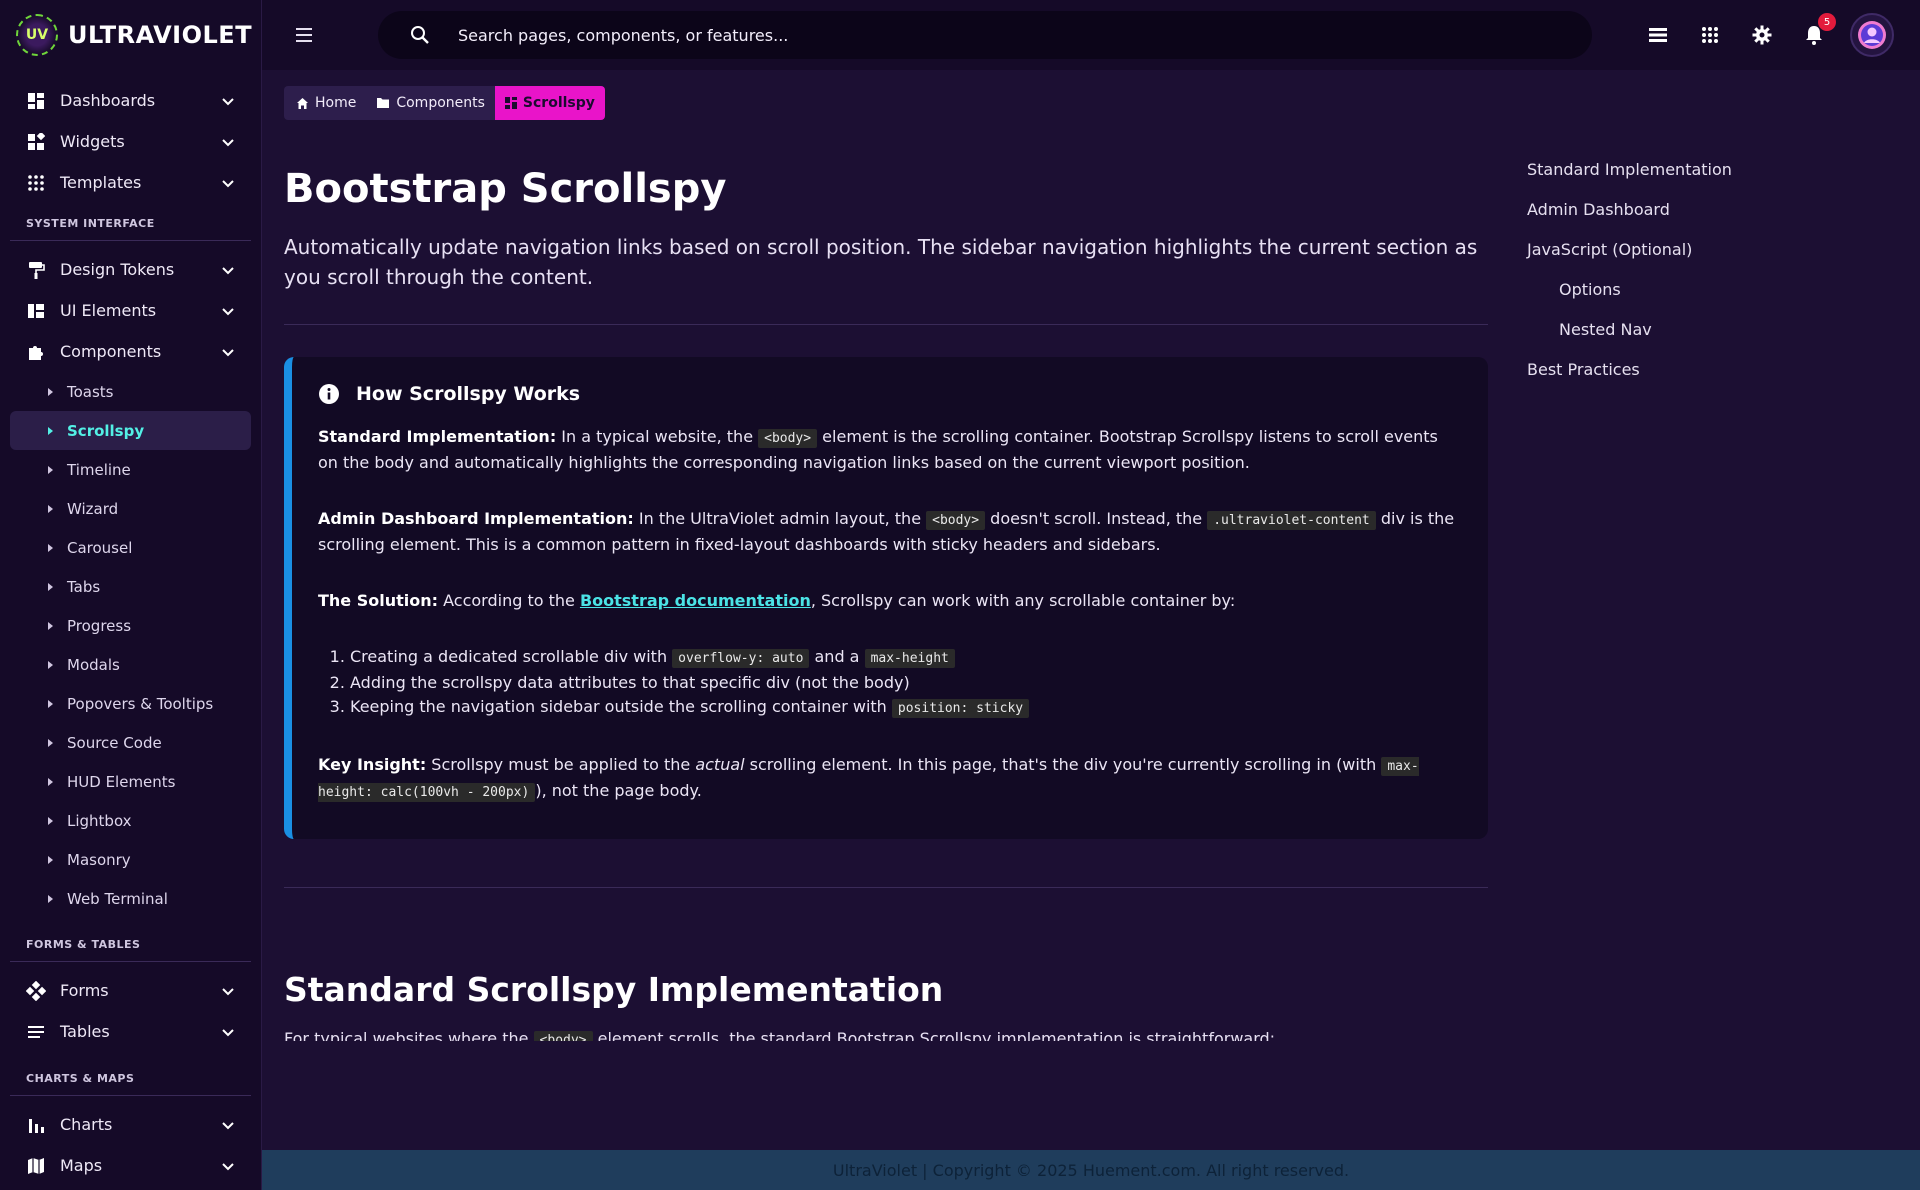 Image resolution: width=1920 pixels, height=1190 pixels. I want to click on sidebar-subitem-lightbox: Lightbox, so click(130, 820).